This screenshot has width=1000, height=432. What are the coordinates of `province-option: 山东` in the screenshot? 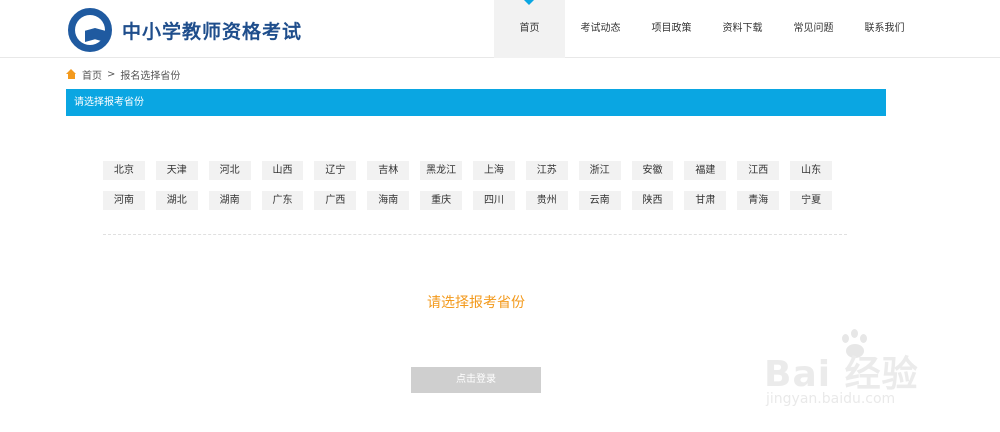 It's located at (811, 170).